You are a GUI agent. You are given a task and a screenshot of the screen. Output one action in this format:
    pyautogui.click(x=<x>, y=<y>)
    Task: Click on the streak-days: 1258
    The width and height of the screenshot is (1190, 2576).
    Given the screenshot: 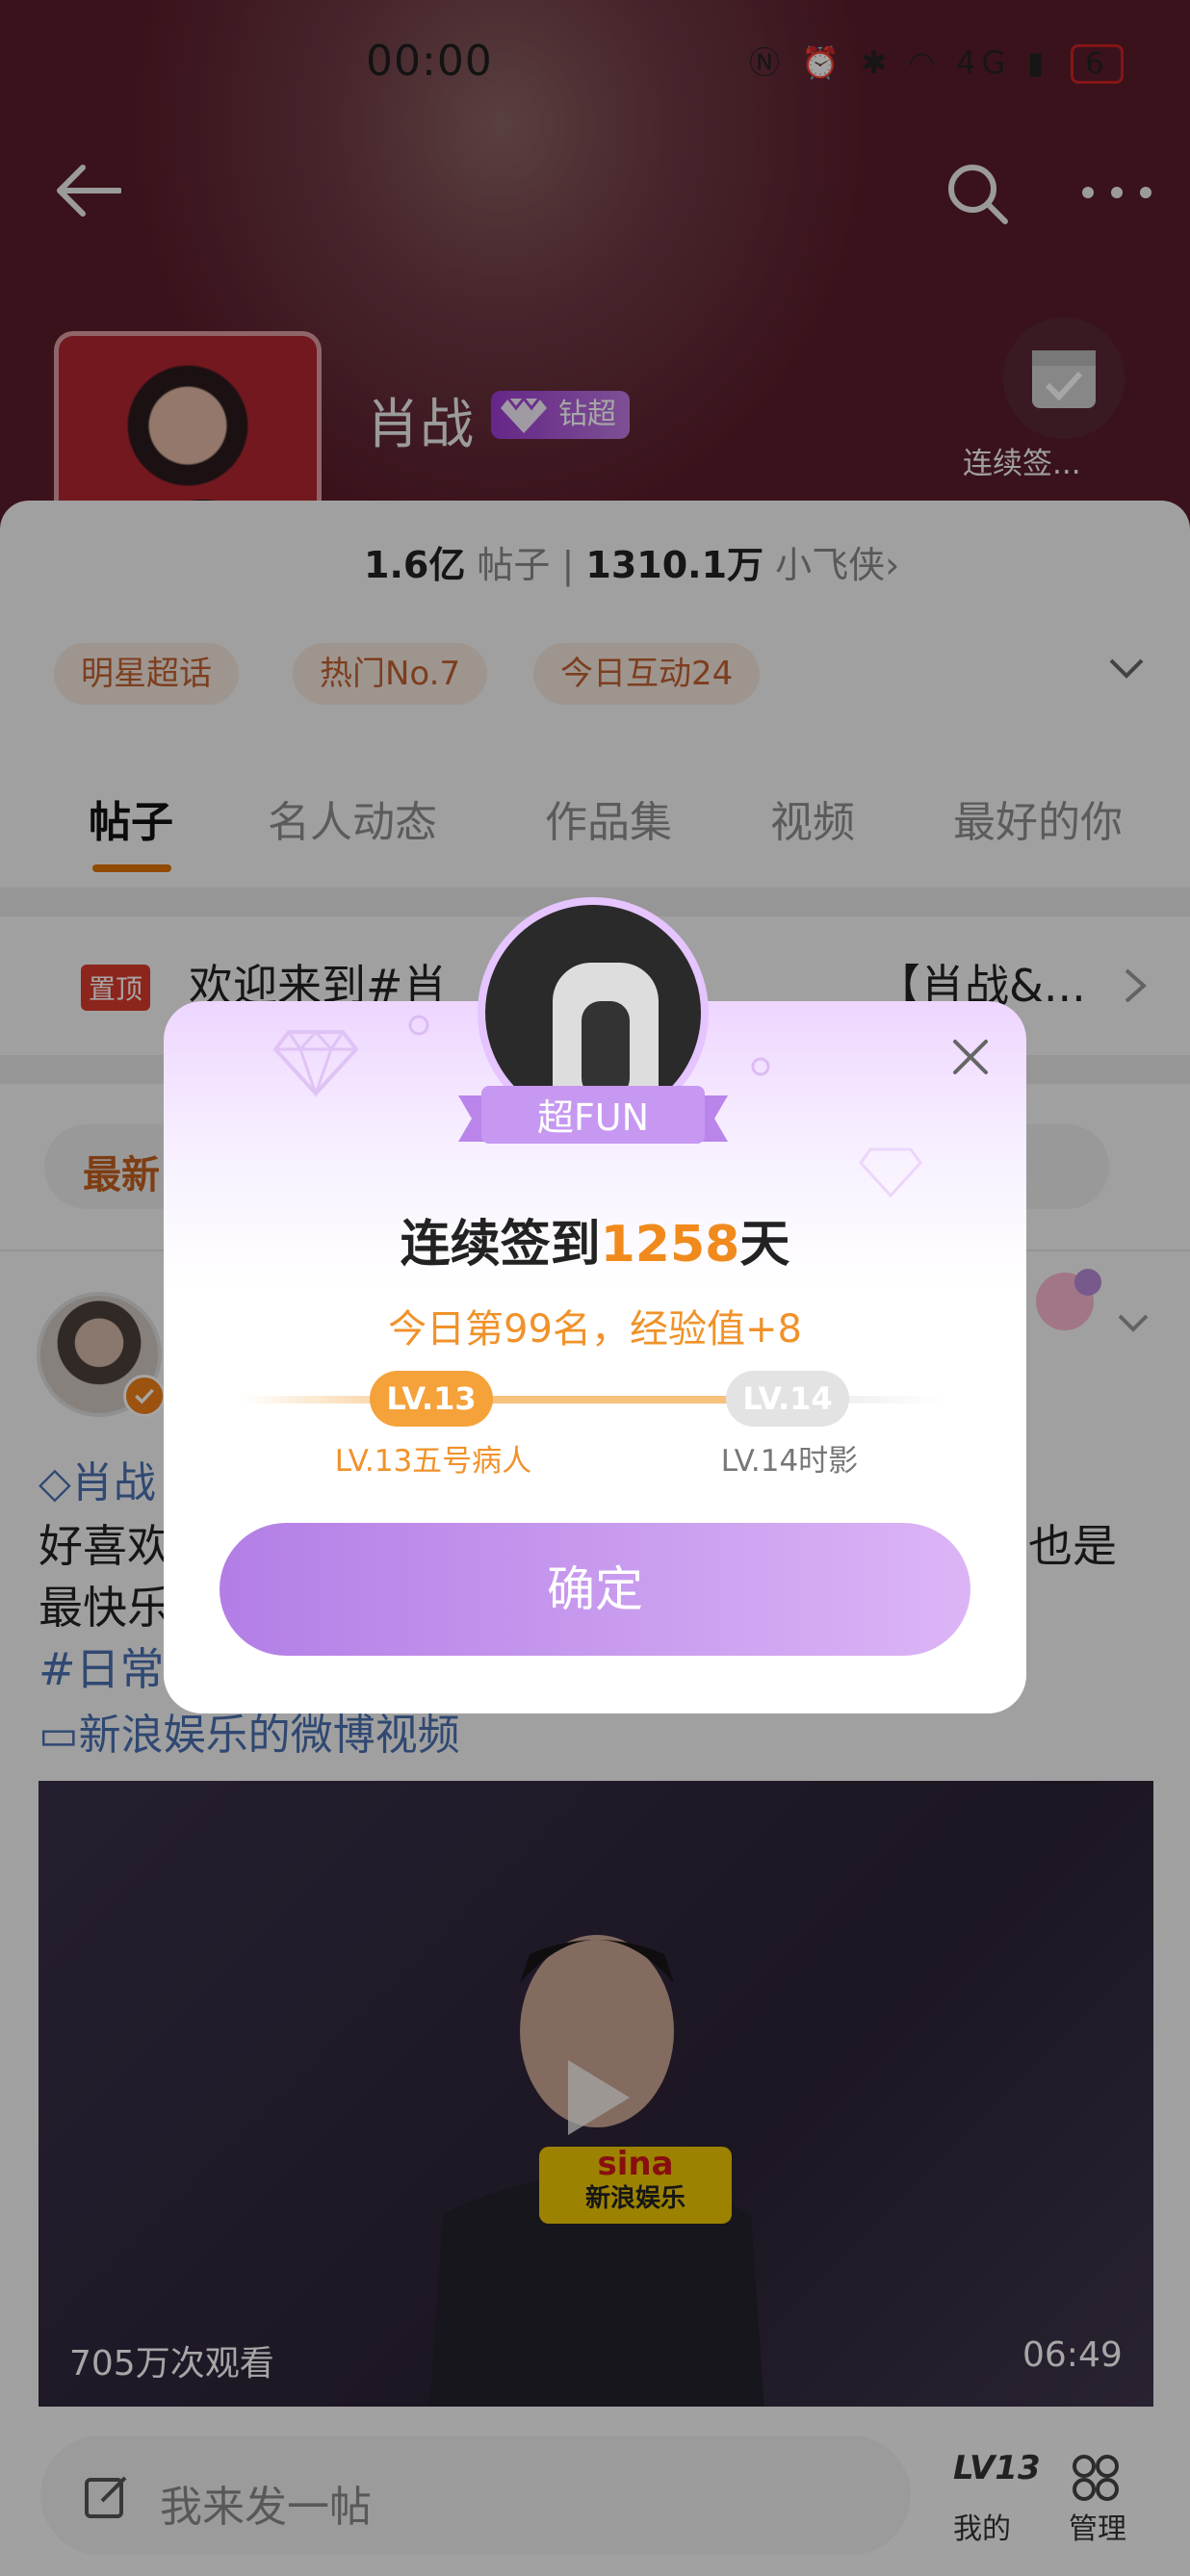 What is the action you would take?
    pyautogui.click(x=670, y=1245)
    